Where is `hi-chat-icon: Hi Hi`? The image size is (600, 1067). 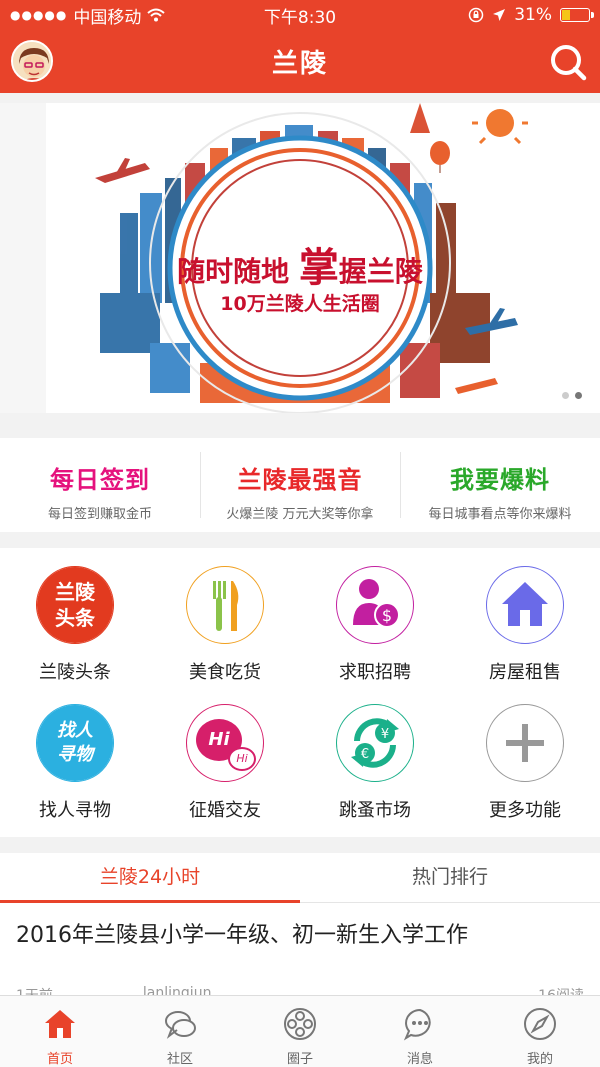
hi-chat-icon: Hi Hi is located at coordinates (225, 743).